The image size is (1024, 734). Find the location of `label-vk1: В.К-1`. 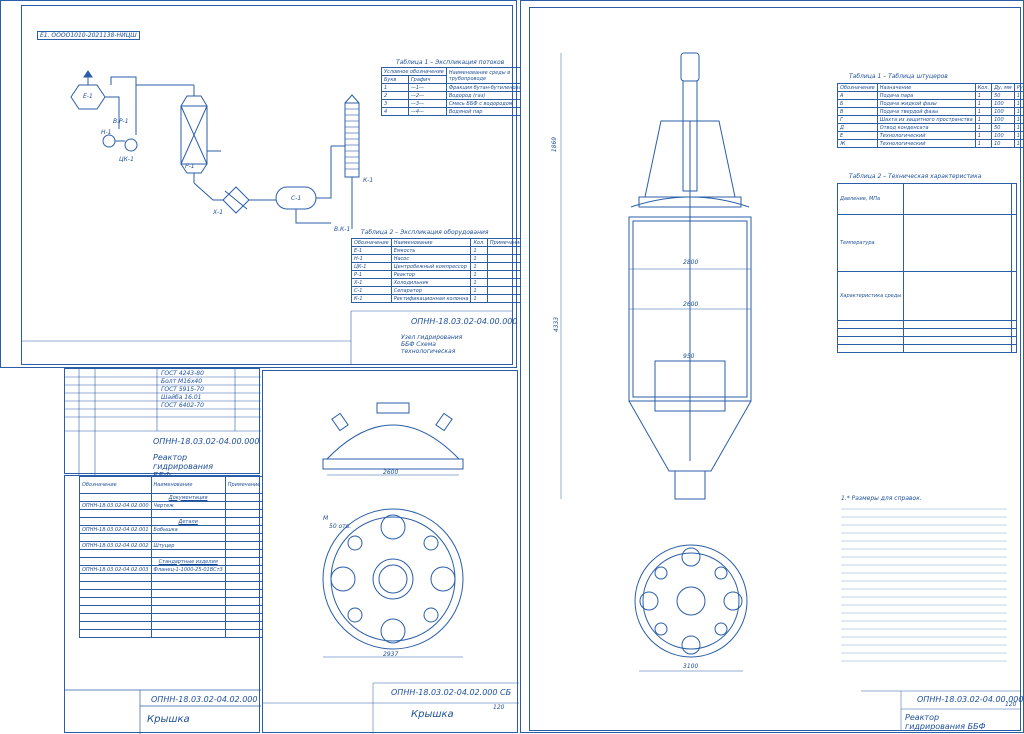

label-vk1: В.К-1 is located at coordinates (342, 229).